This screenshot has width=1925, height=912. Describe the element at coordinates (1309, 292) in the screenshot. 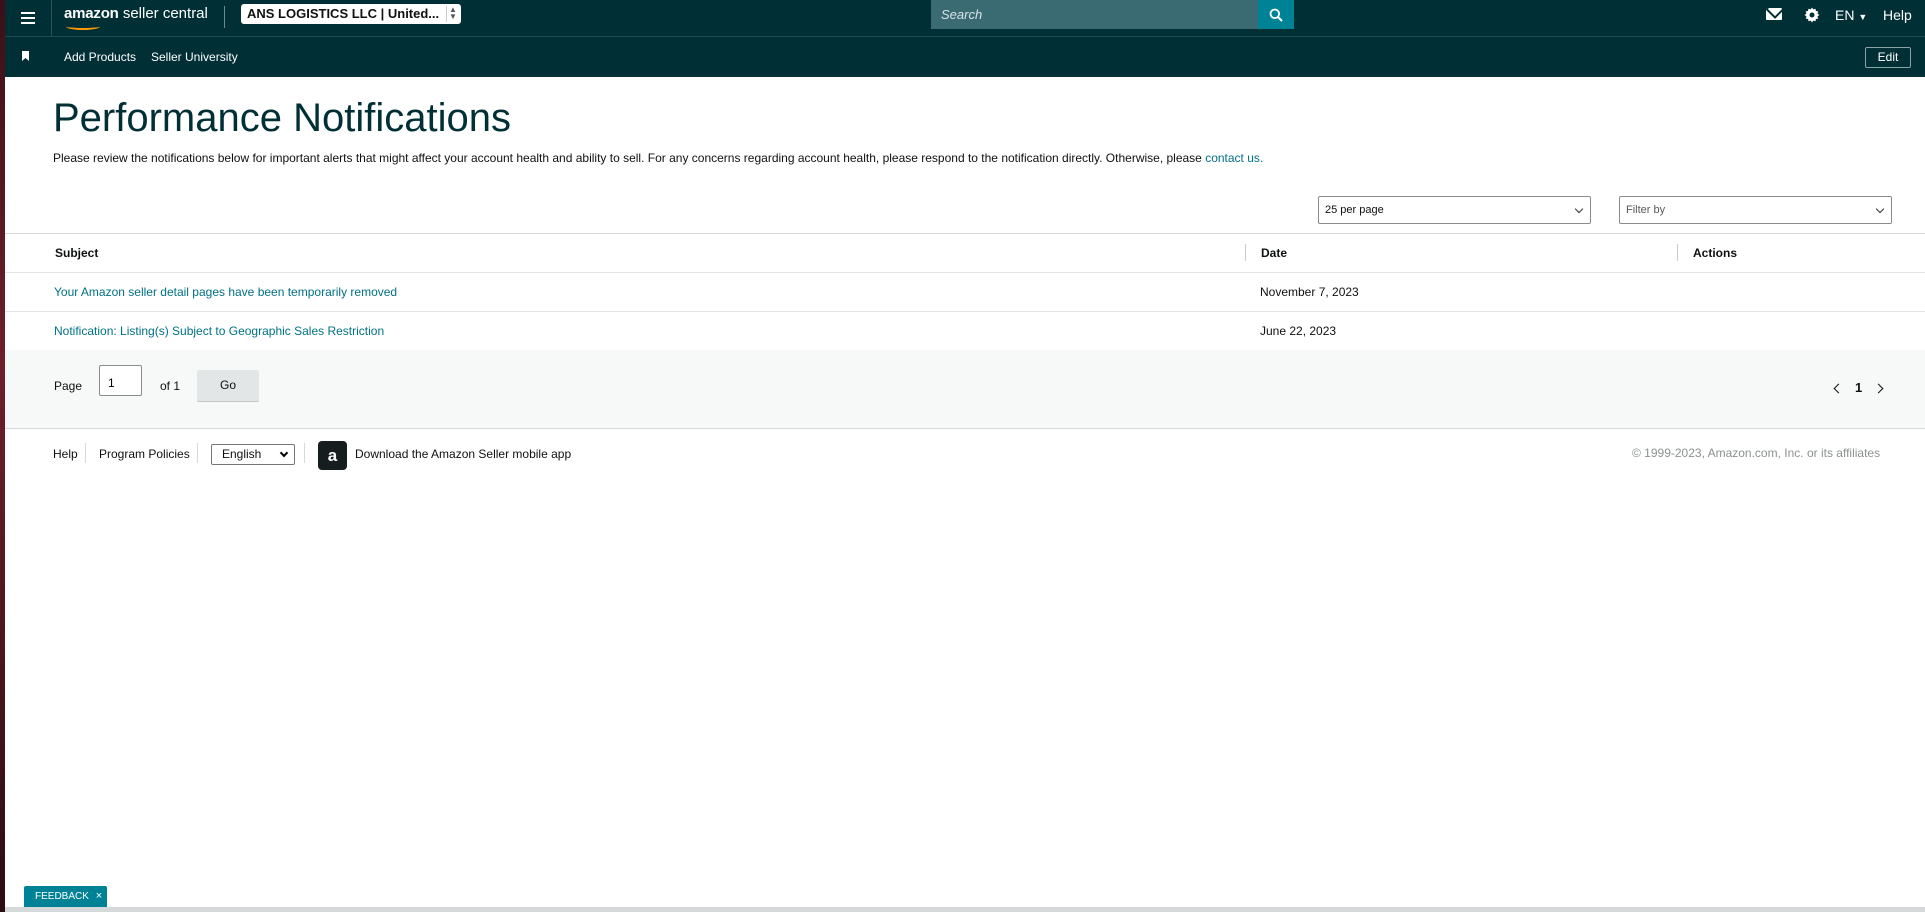

I see `notification-date: November 7, 2023` at that location.